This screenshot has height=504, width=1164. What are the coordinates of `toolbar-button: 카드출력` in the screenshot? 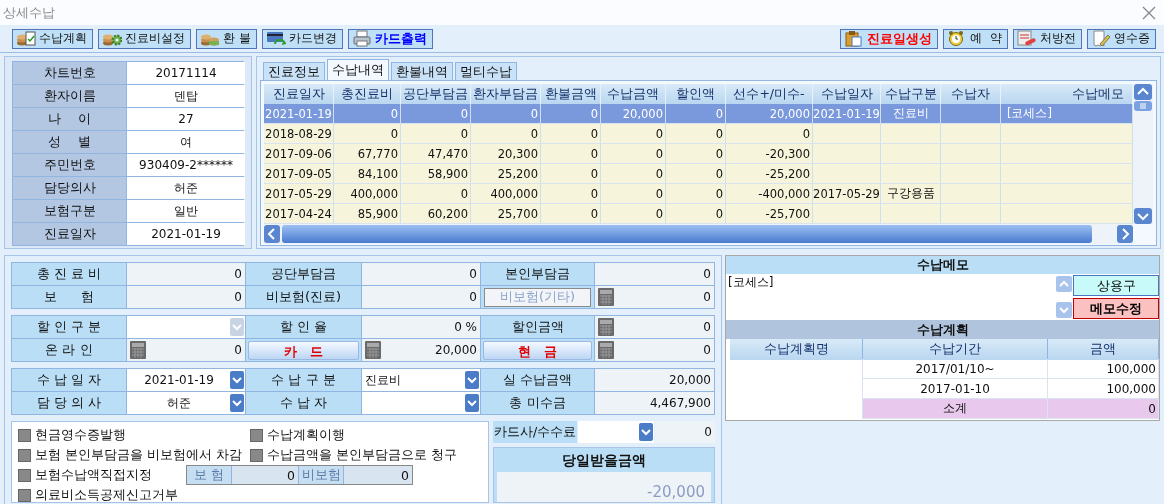 It's located at (390, 38).